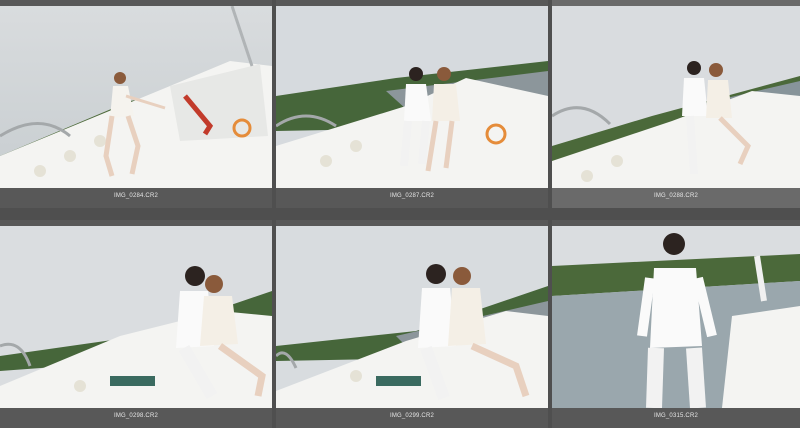 The height and width of the screenshot is (428, 800). What do you see at coordinates (412, 196) in the screenshot?
I see `thumbnail-filename: IMG_0287.CR2` at bounding box center [412, 196].